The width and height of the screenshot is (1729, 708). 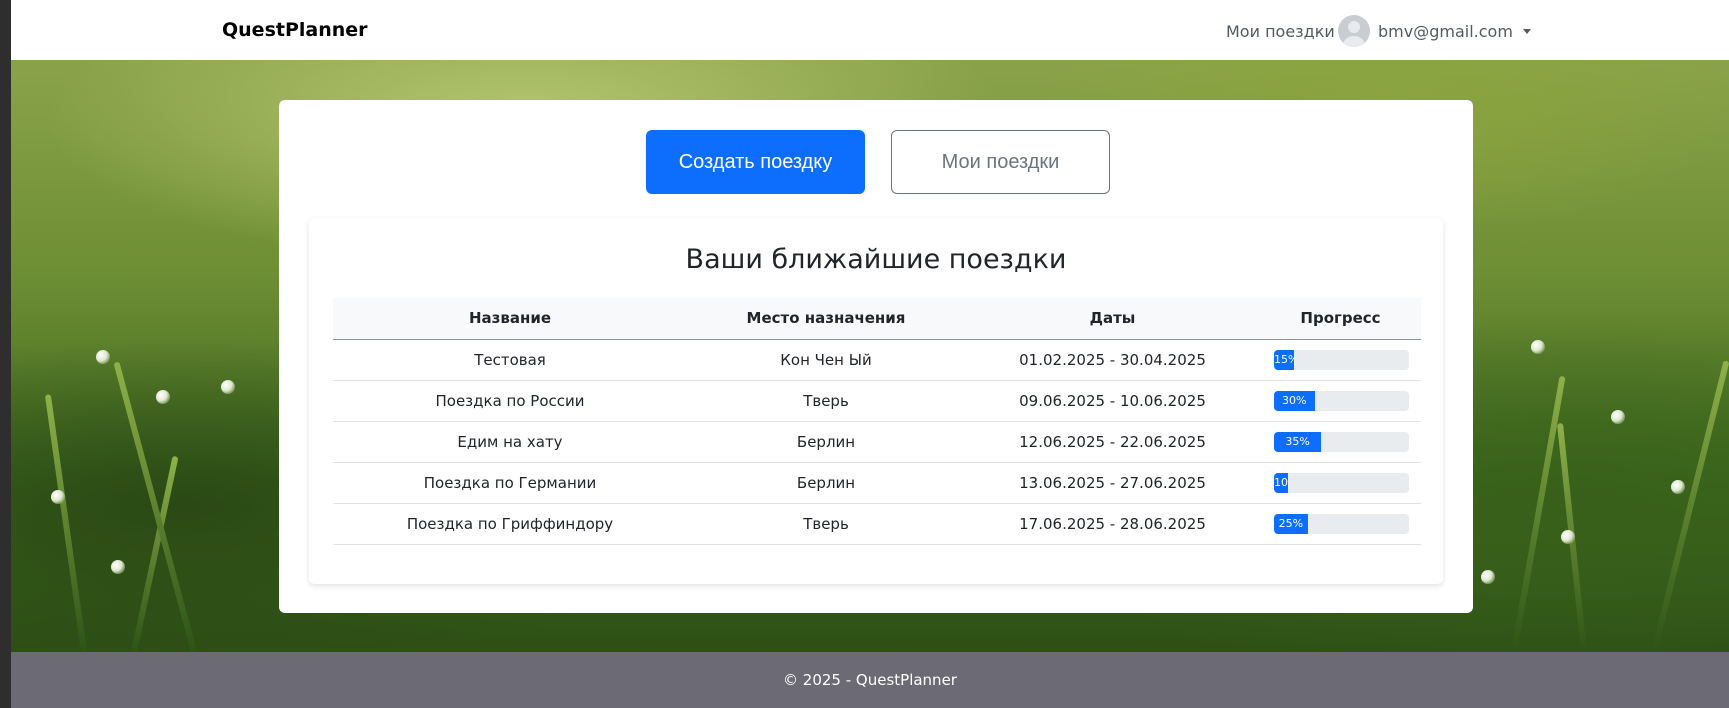 I want to click on trip-progress-cell: 30%, so click(x=1340, y=401).